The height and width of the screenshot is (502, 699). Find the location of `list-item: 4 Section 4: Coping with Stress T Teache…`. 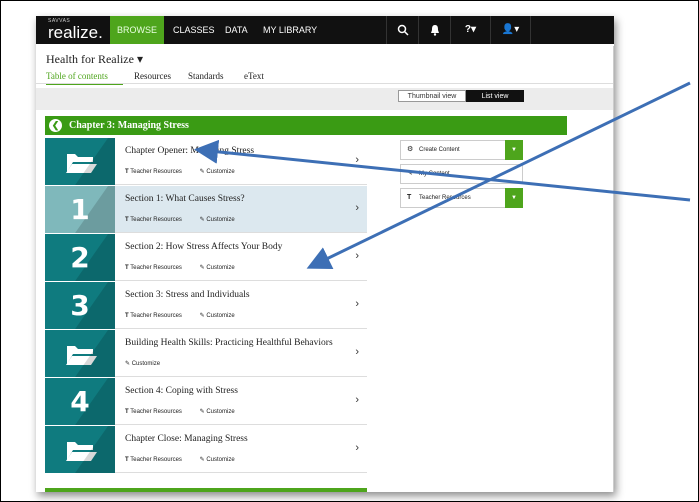

list-item: 4 Section 4: Coping with Stress T Teache… is located at coordinates (206, 401).